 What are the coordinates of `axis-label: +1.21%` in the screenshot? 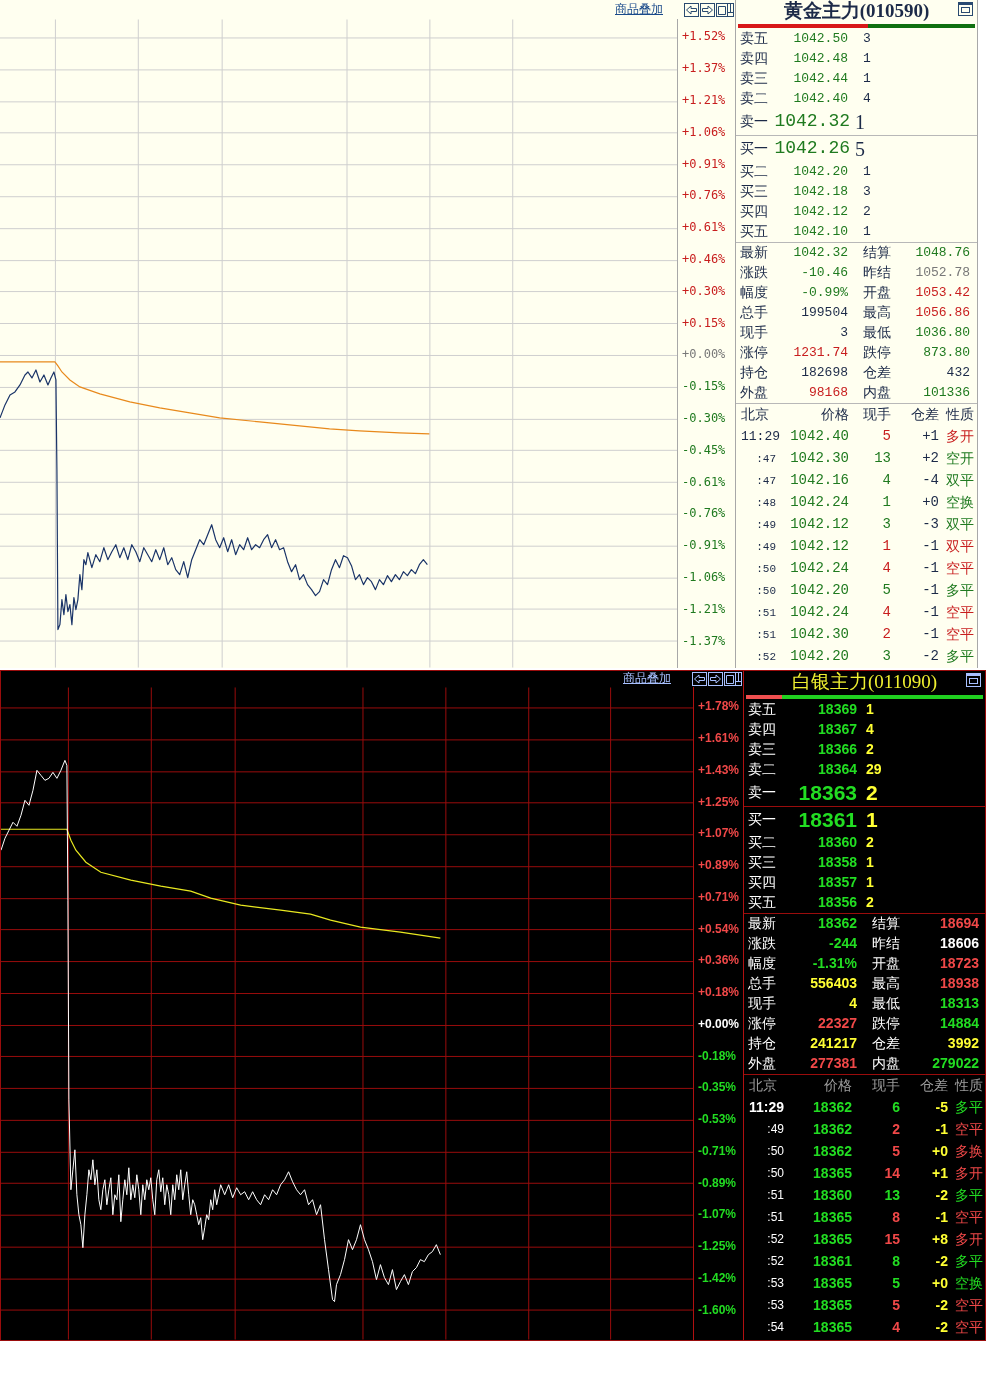 It's located at (704, 101).